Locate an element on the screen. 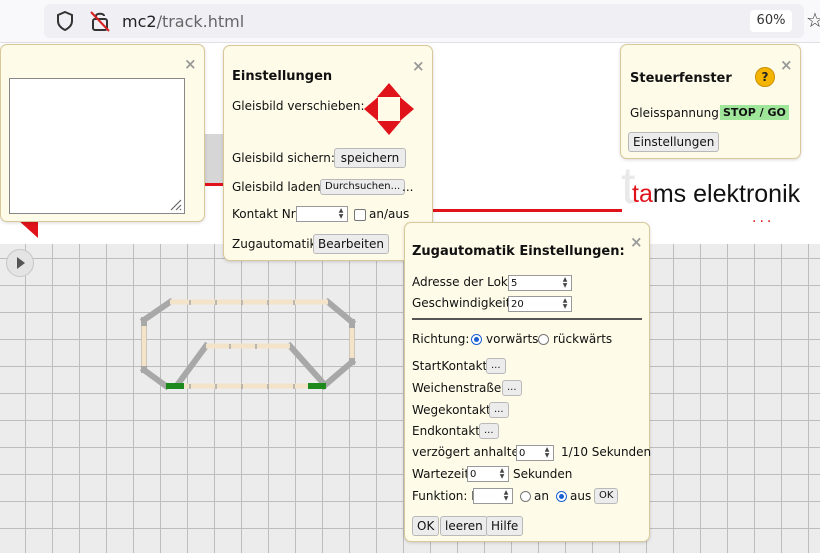  richtung-label: Richtung: is located at coordinates (441, 339).